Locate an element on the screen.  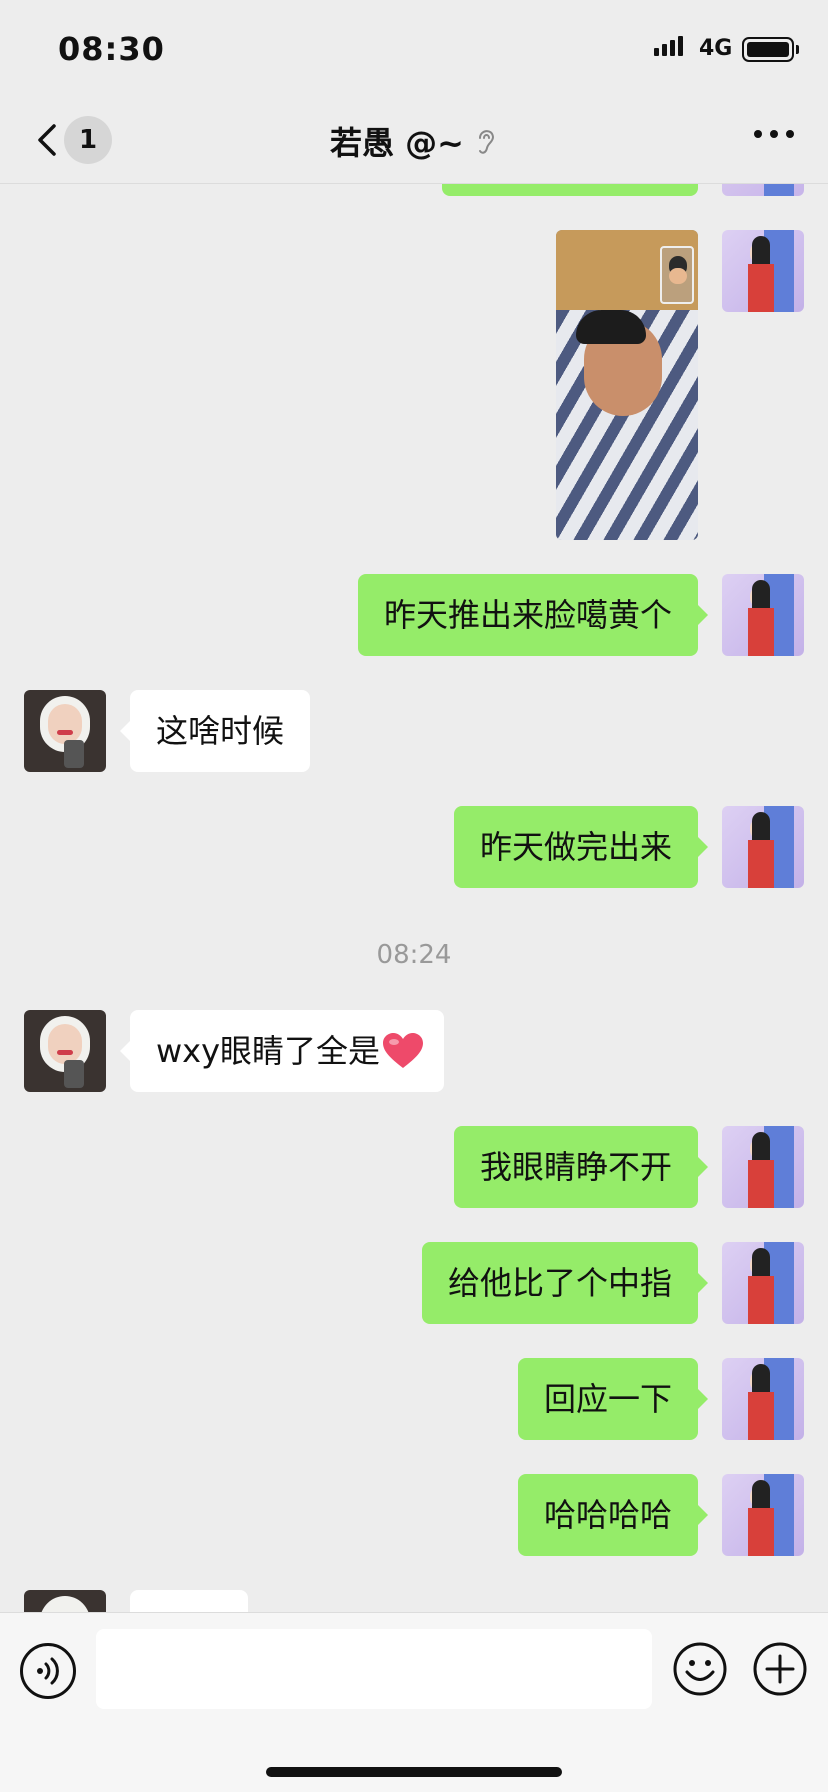
message-timestamp: 08:24 is located at coordinates (414, 955).